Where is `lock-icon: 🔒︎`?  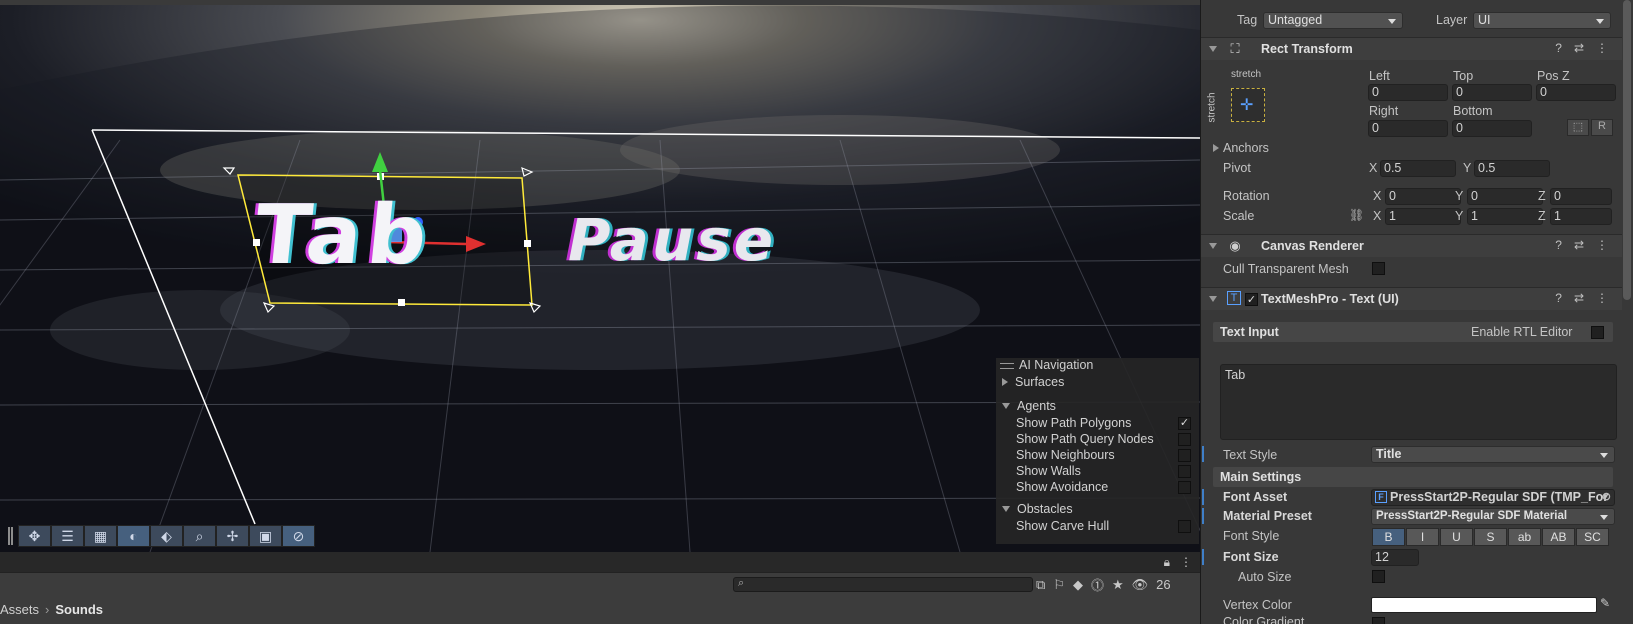 lock-icon: 🔒︎ is located at coordinates (1167, 562).